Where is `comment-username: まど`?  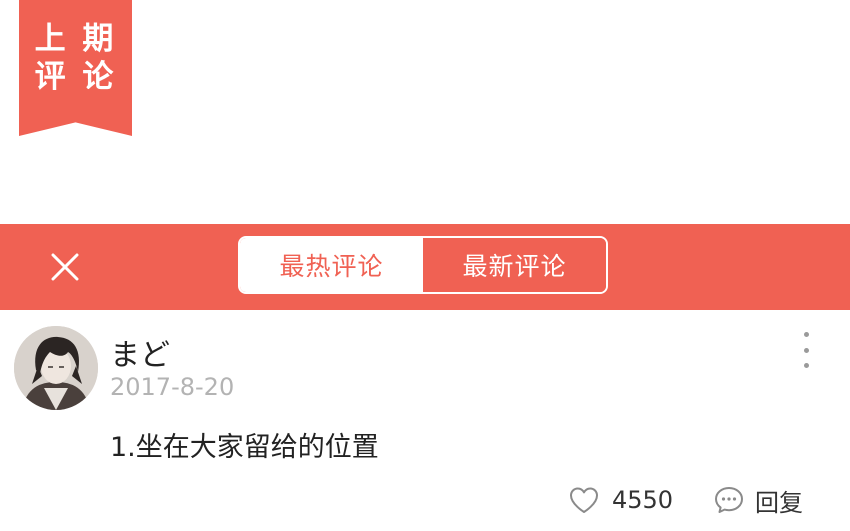
comment-username: まど is located at coordinates (140, 352).